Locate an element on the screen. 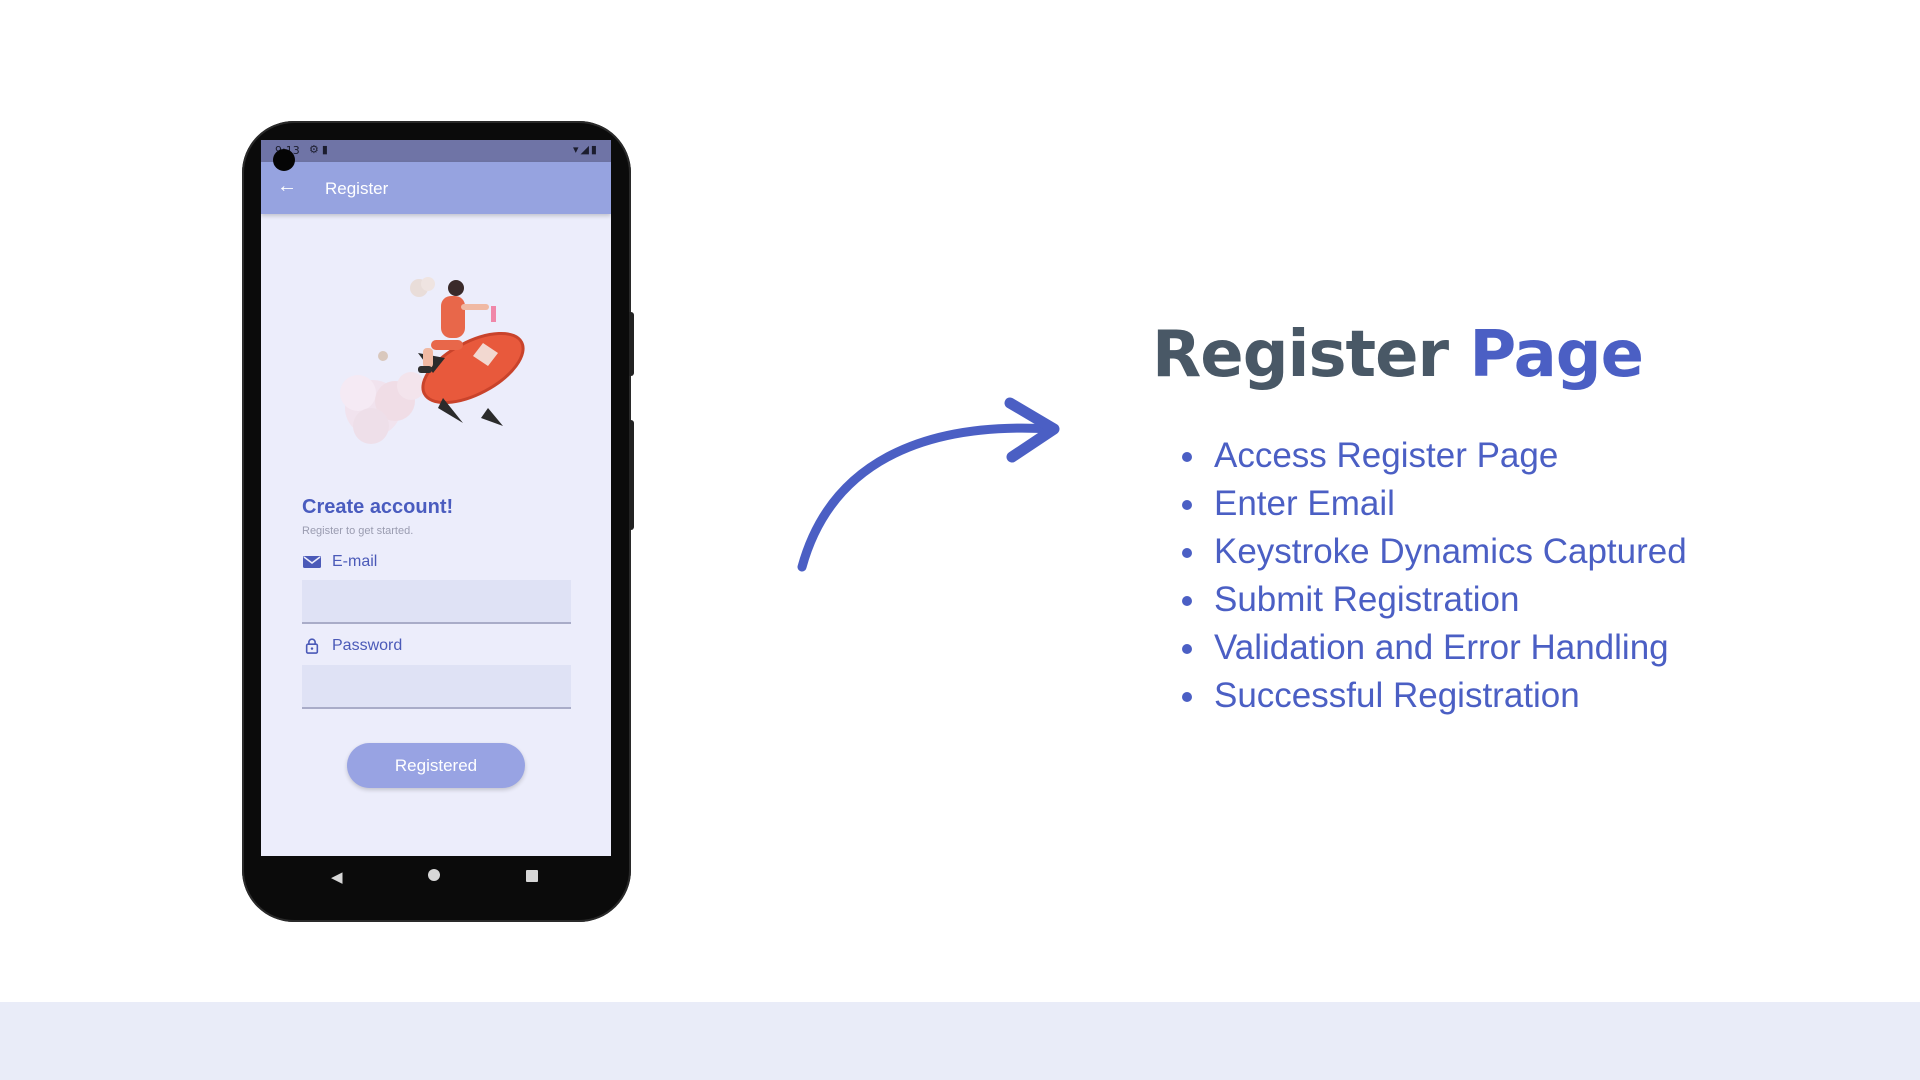  list-item: Validation and Error Handling is located at coordinates (1434, 648).